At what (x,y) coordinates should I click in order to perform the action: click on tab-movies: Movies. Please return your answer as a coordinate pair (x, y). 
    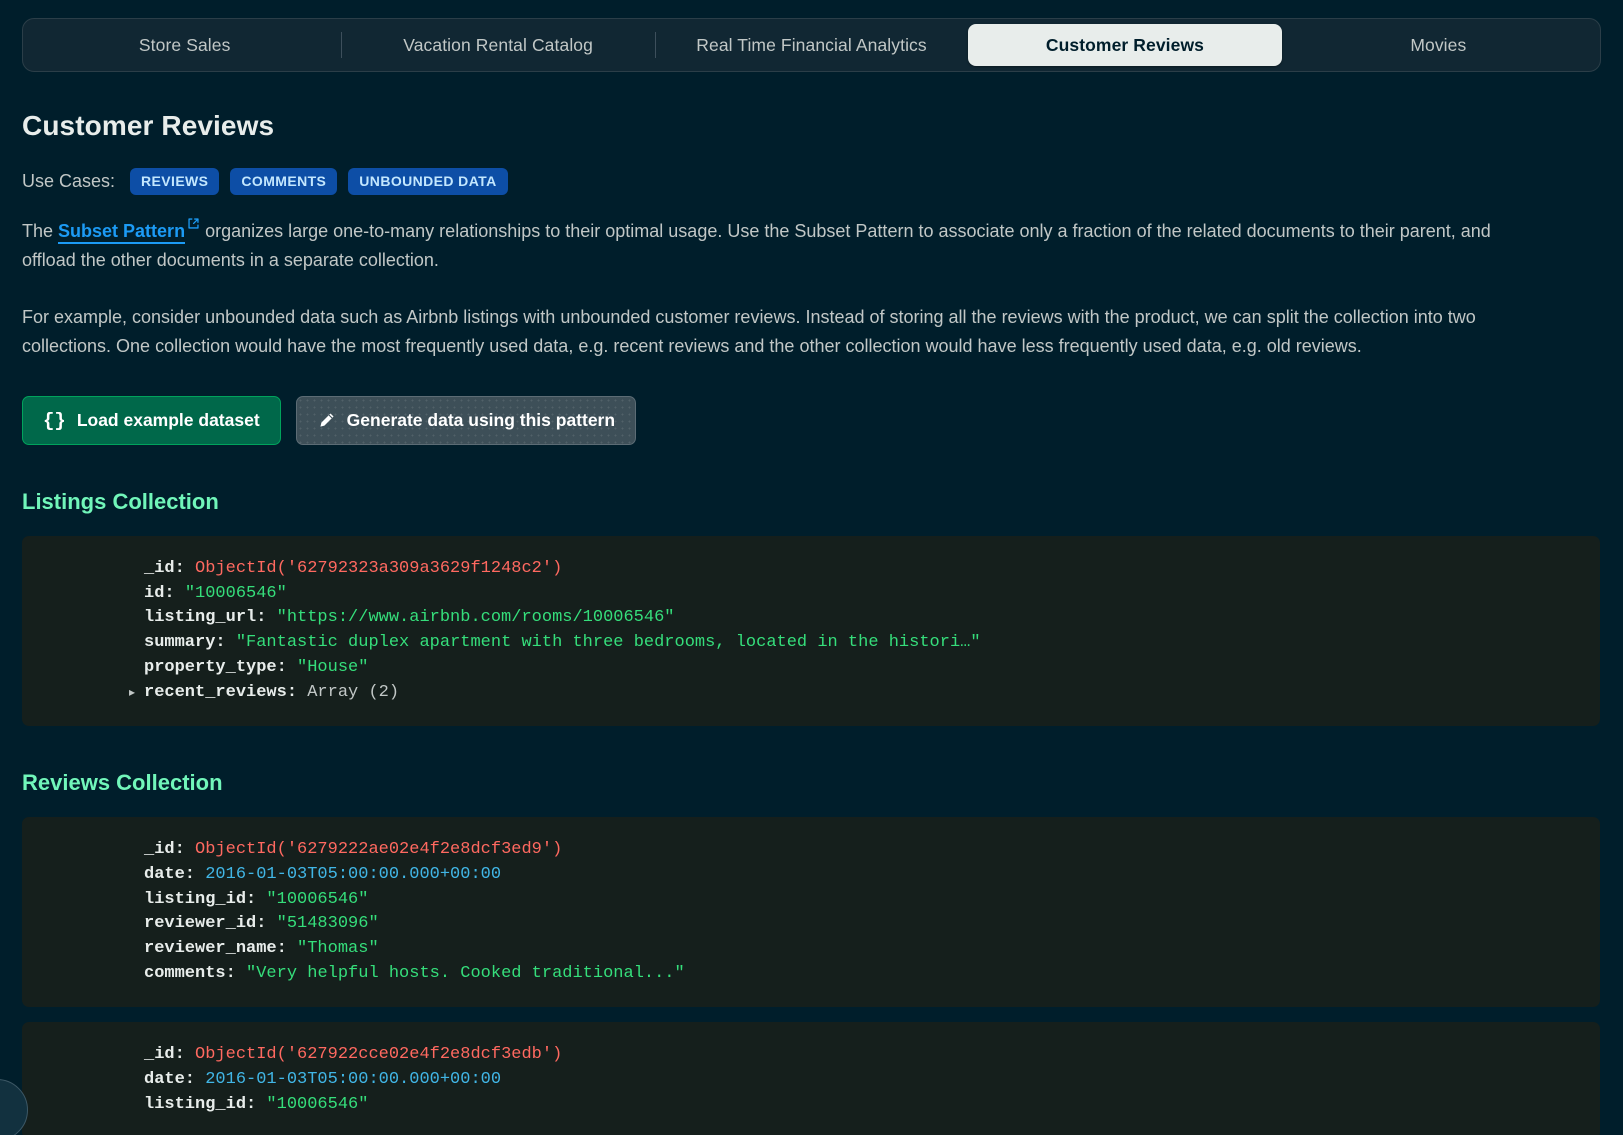
    Looking at the image, I should click on (1438, 45).